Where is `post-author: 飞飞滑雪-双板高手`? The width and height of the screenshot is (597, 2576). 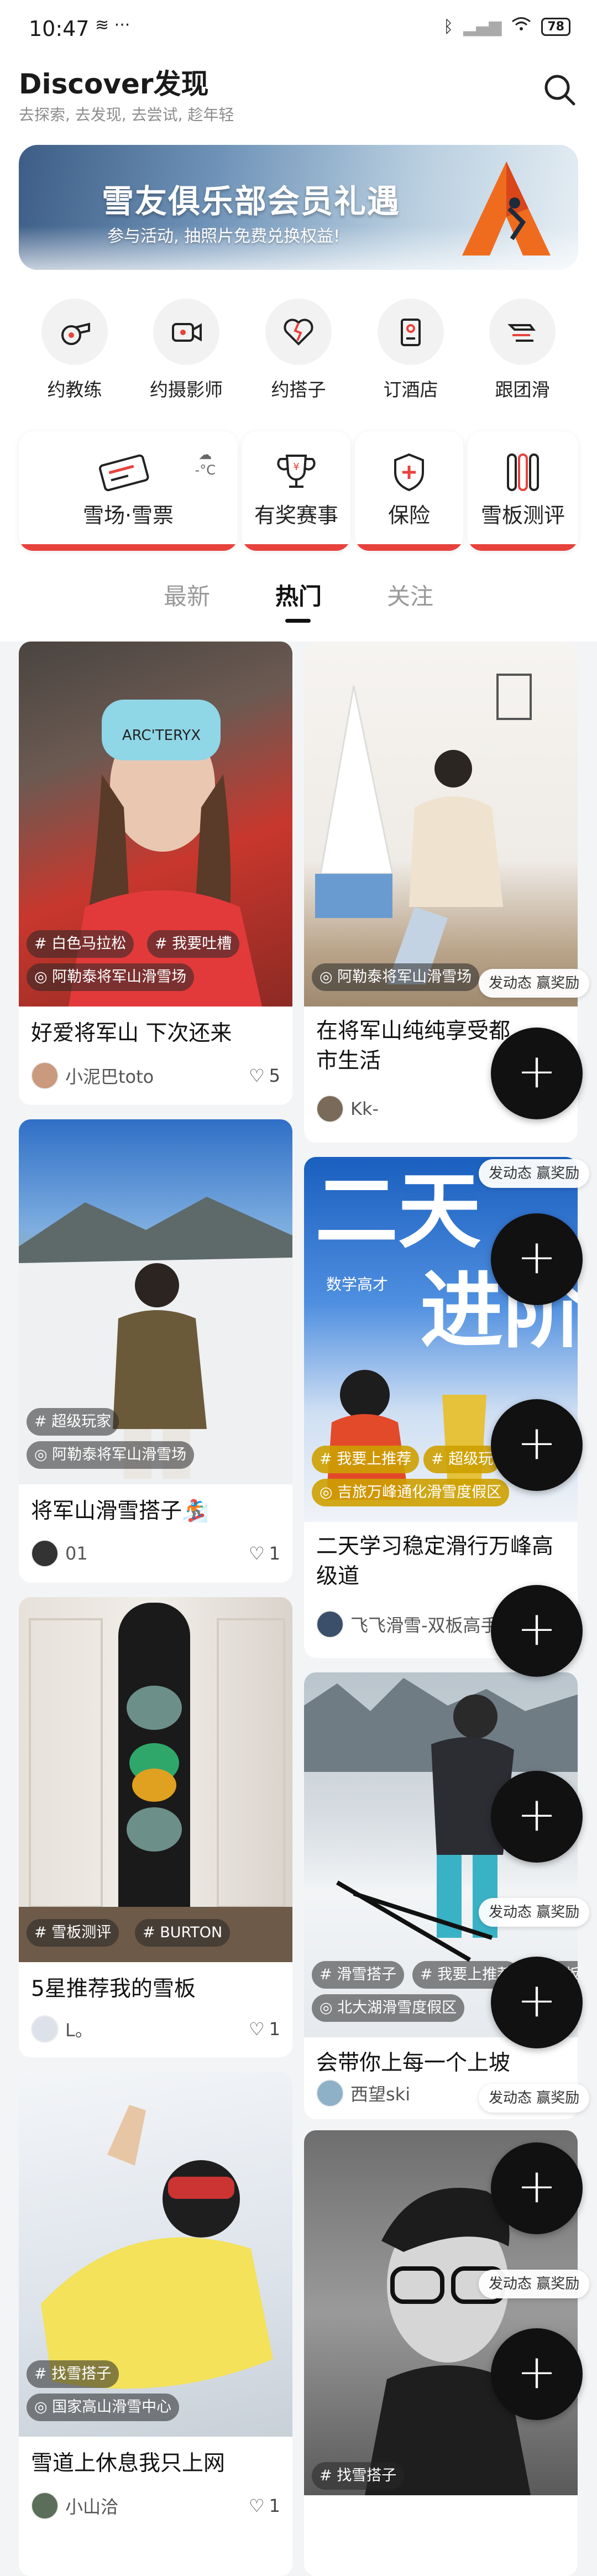
post-author: 飞飞滑雪-双板高手 is located at coordinates (407, 1624).